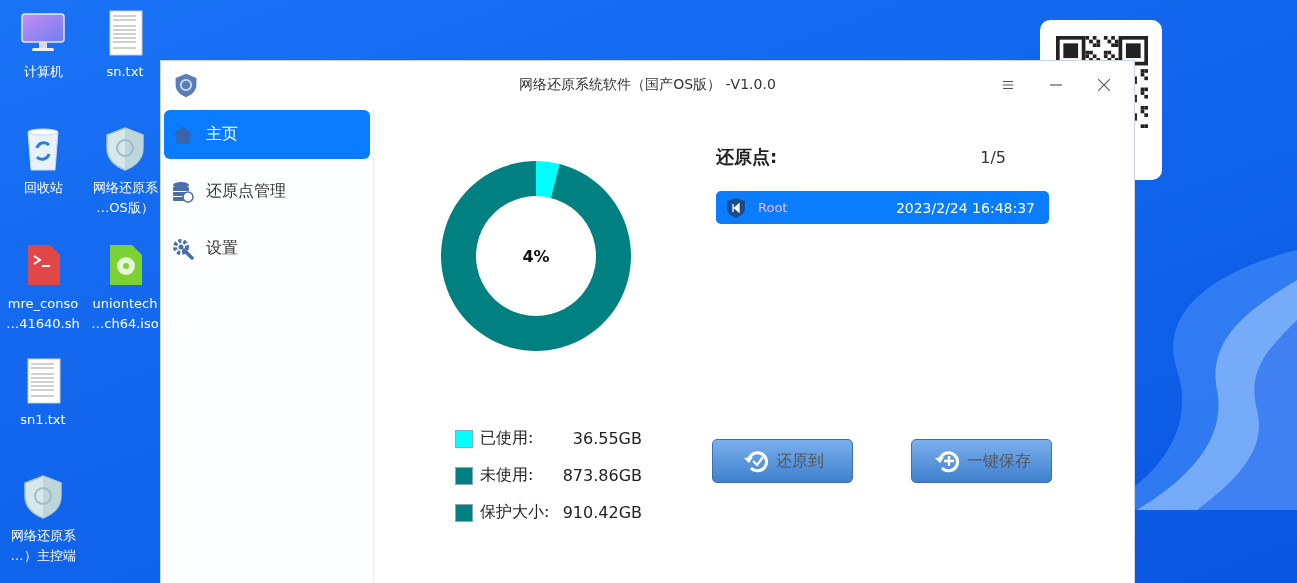  I want to click on restore-point-name: Root, so click(773, 207).